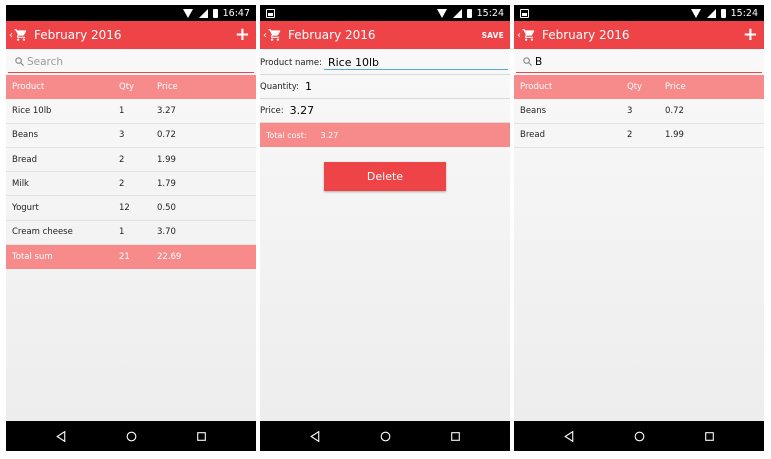 This screenshot has height=459, width=771. Describe the element at coordinates (24, 159) in the screenshot. I see `product-name: Bread` at that location.